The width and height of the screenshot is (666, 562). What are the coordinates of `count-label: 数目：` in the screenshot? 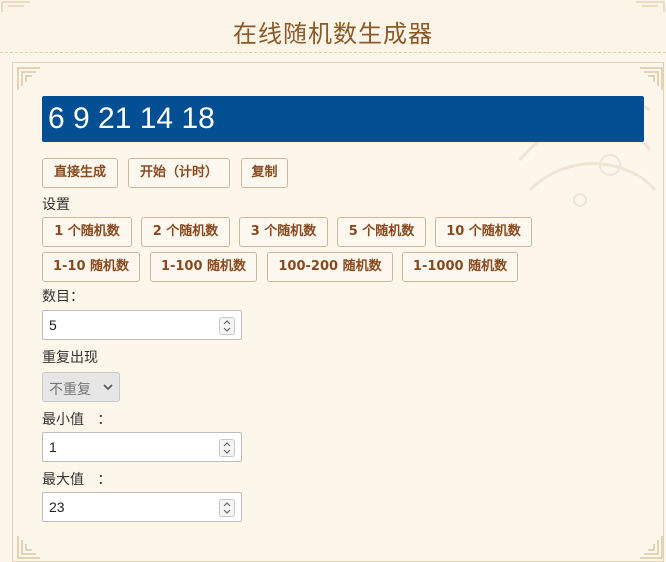 It's located at (63, 297).